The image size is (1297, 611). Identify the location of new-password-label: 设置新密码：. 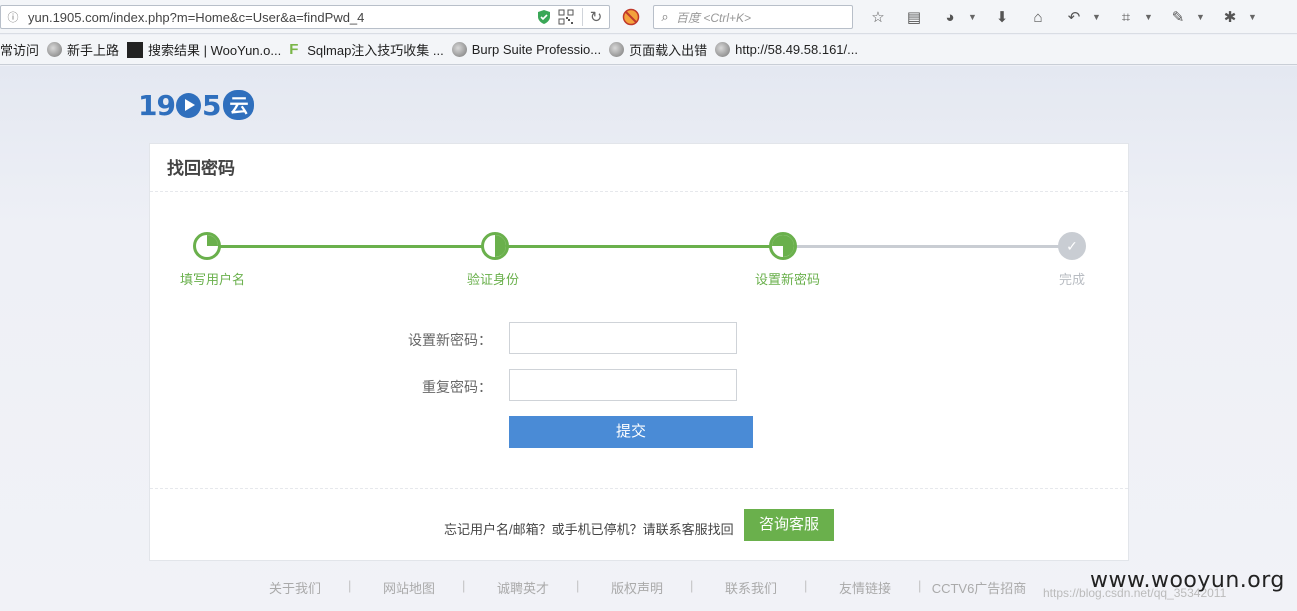
(450, 340).